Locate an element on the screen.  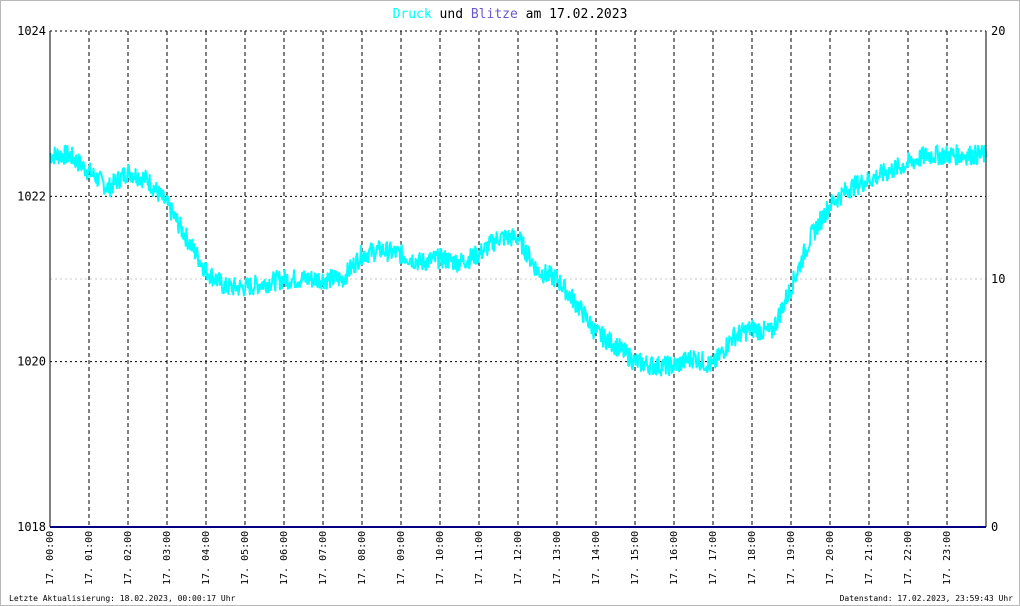
x-tick-label: 17. 13:00 is located at coordinates (557, 558).